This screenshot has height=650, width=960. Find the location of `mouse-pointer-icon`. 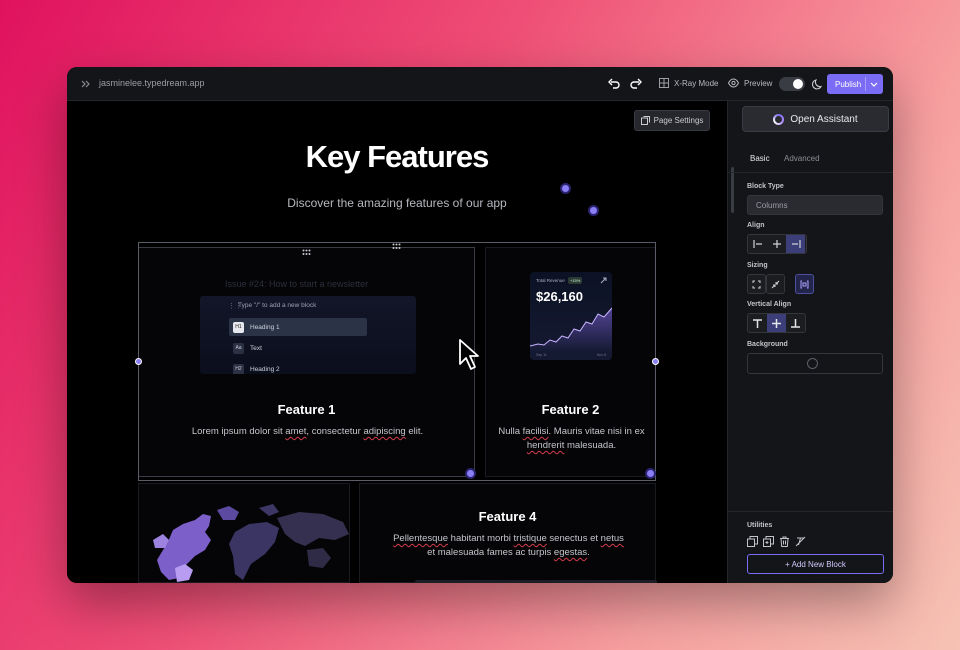

mouse-pointer-icon is located at coordinates (470, 355).